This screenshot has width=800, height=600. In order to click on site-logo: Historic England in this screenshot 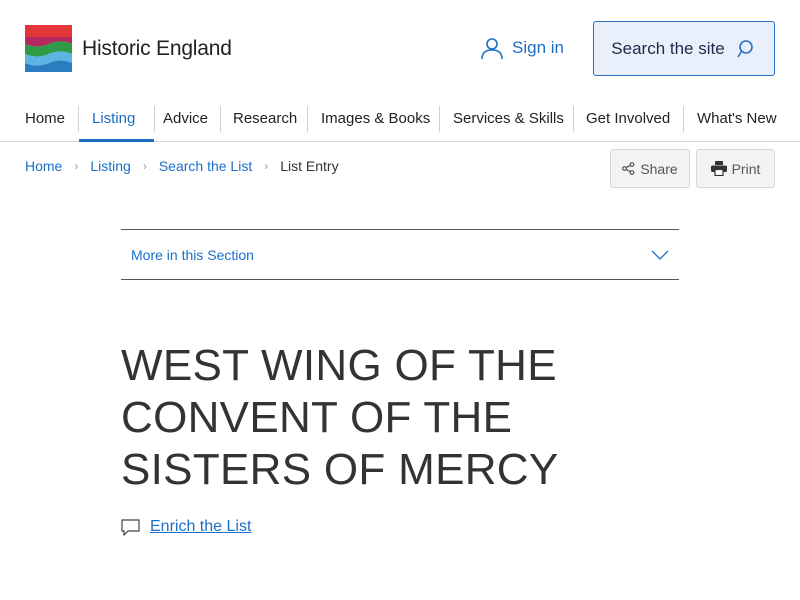, I will do `click(128, 48)`.